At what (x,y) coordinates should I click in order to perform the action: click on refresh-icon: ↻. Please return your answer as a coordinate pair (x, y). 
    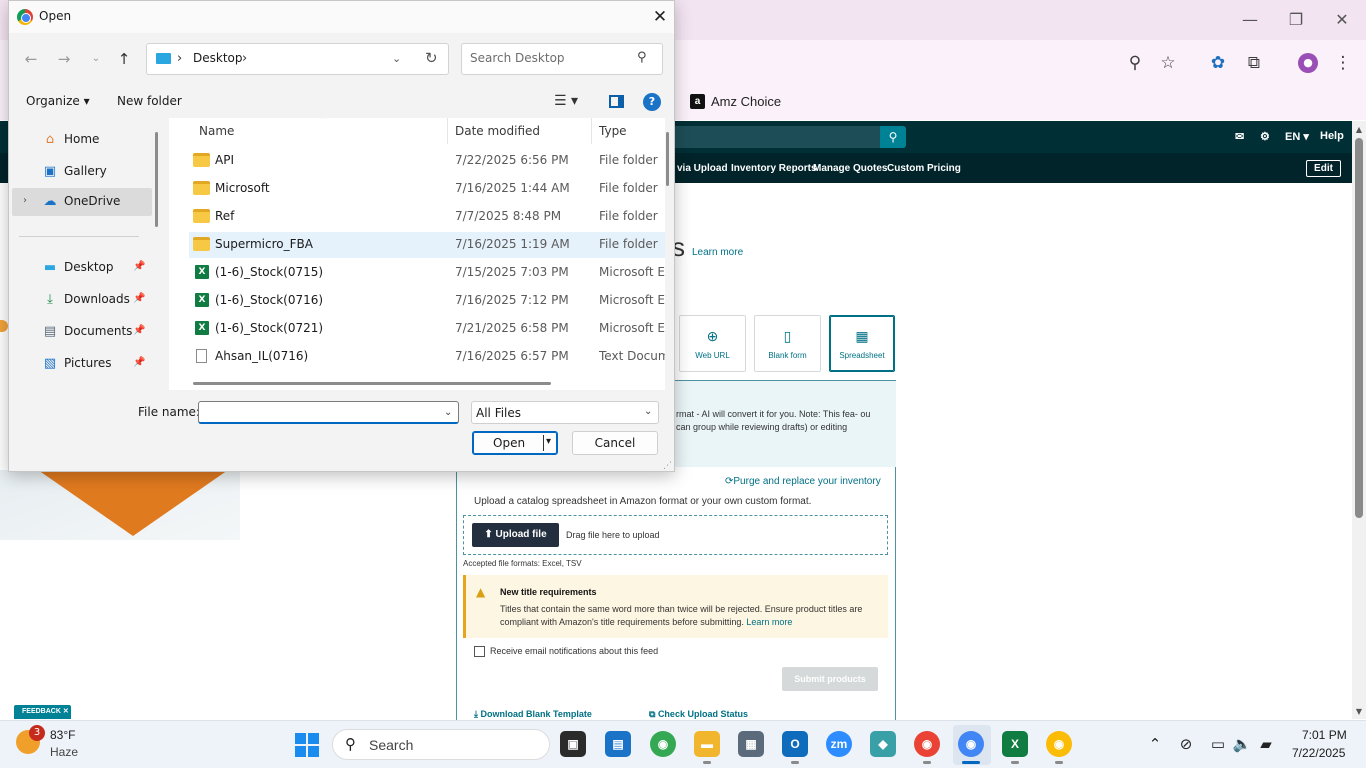
    Looking at the image, I should click on (431, 58).